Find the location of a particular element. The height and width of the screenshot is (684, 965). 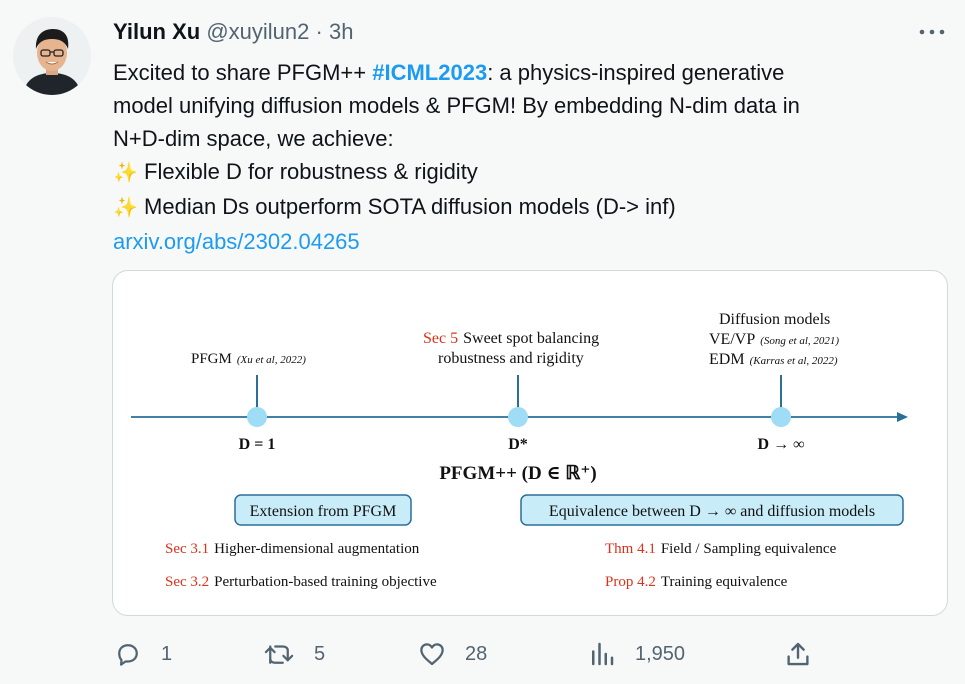

pfgm-label: PFGM is located at coordinates (211, 359).